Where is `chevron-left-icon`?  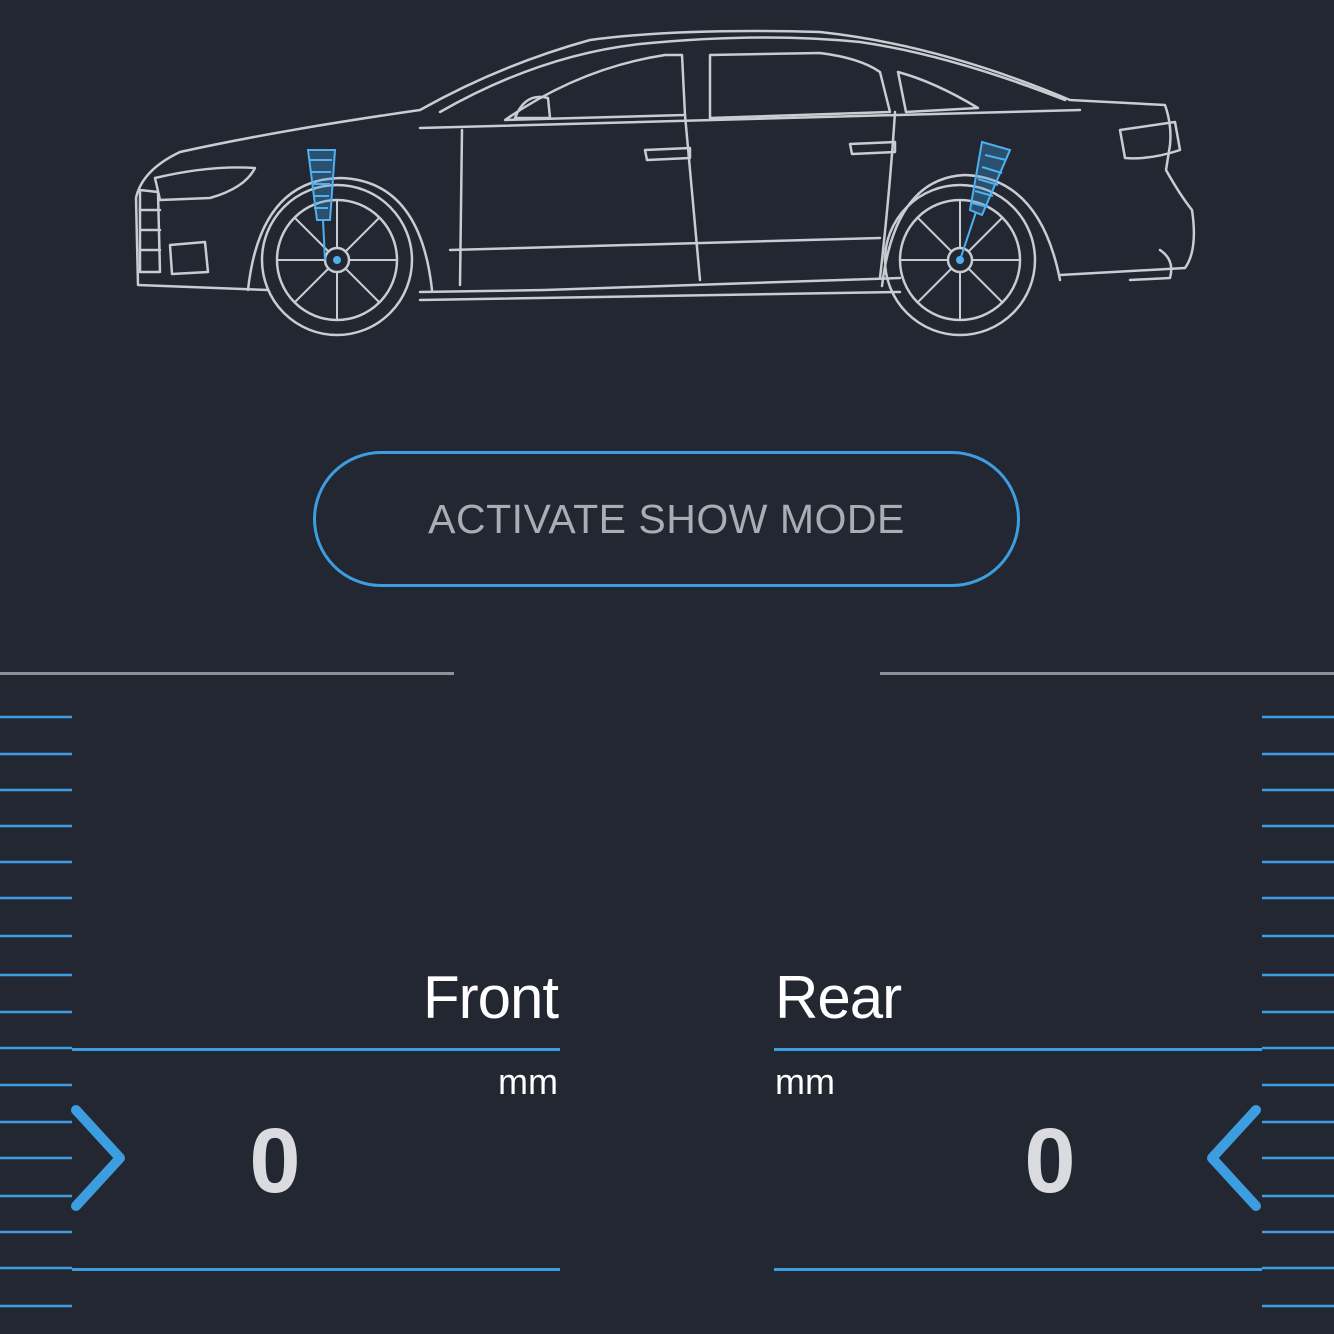
chevron-left-icon is located at coordinates (1235, 1160).